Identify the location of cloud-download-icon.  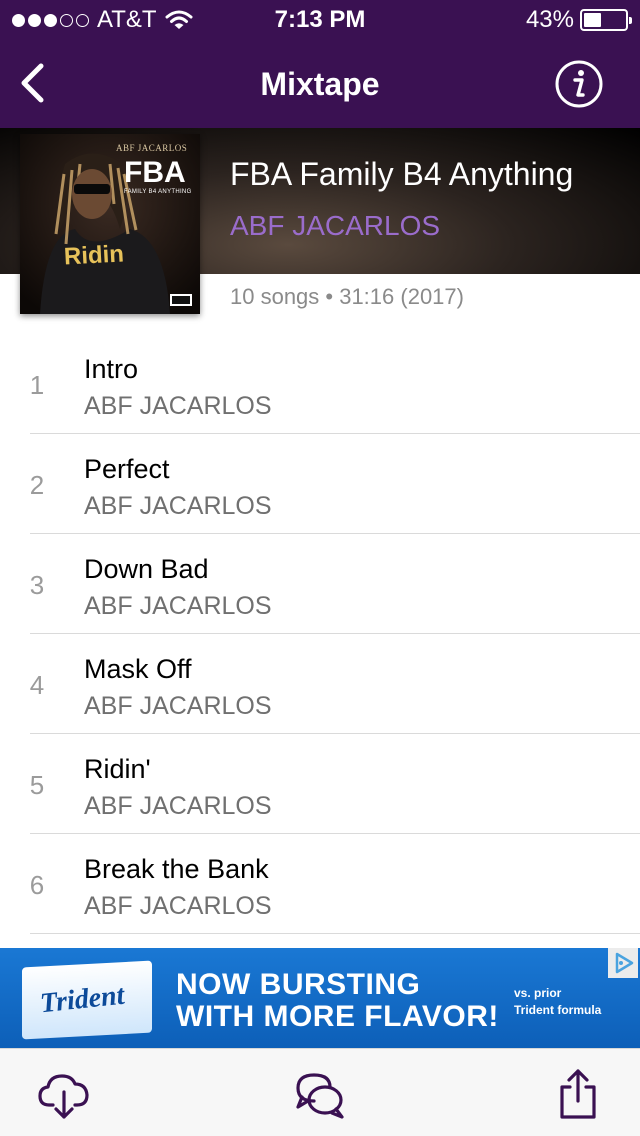
(63, 1096).